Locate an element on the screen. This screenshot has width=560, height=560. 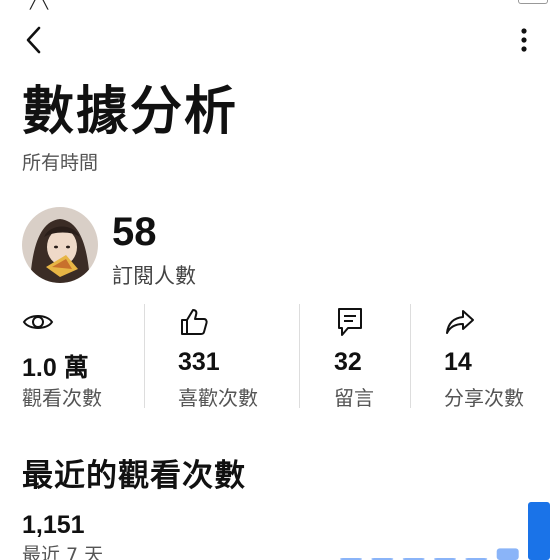
stat-label: 分享次數 is located at coordinates (484, 398).